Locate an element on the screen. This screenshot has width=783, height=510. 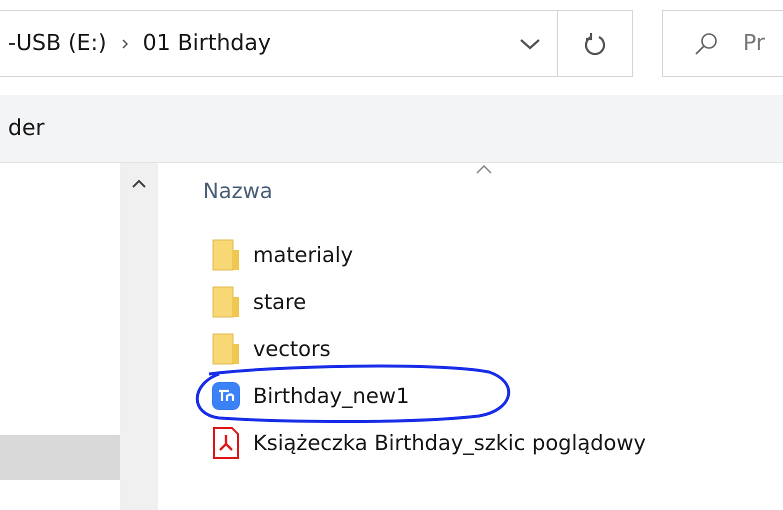
sort-caret-icon is located at coordinates (484, 169).